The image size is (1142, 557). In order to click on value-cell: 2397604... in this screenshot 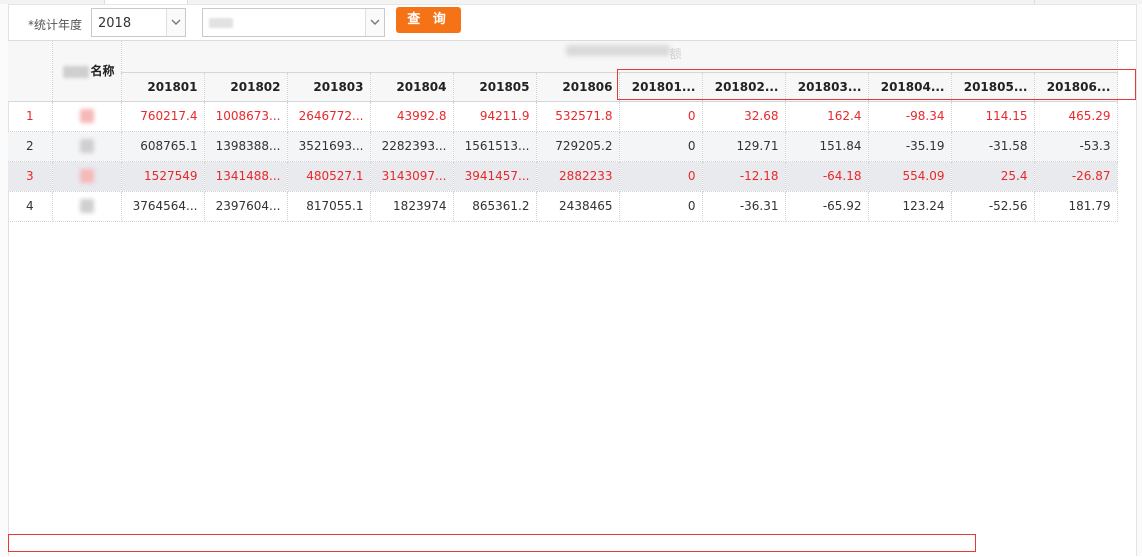, I will do `click(246, 206)`.